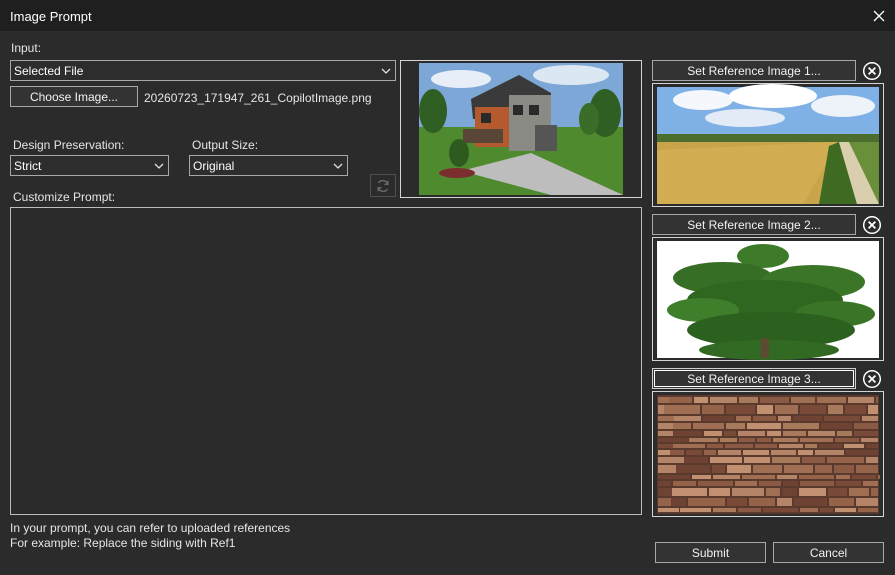 The width and height of the screenshot is (895, 575). I want to click on remove-reference-2-button, so click(872, 225).